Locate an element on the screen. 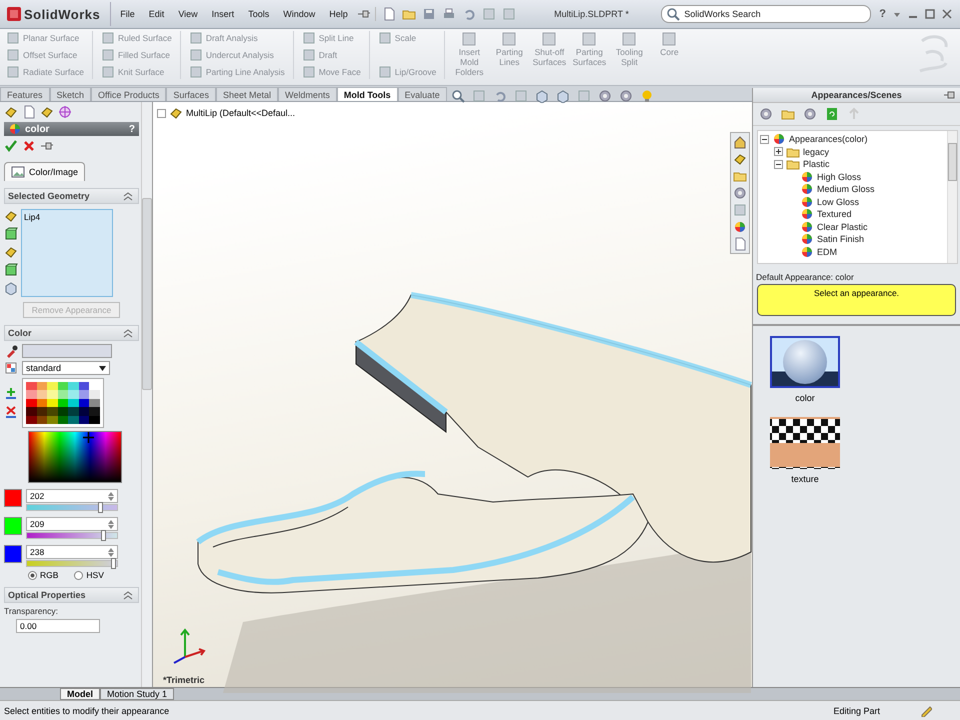  tab: Weldments is located at coordinates (307, 94).